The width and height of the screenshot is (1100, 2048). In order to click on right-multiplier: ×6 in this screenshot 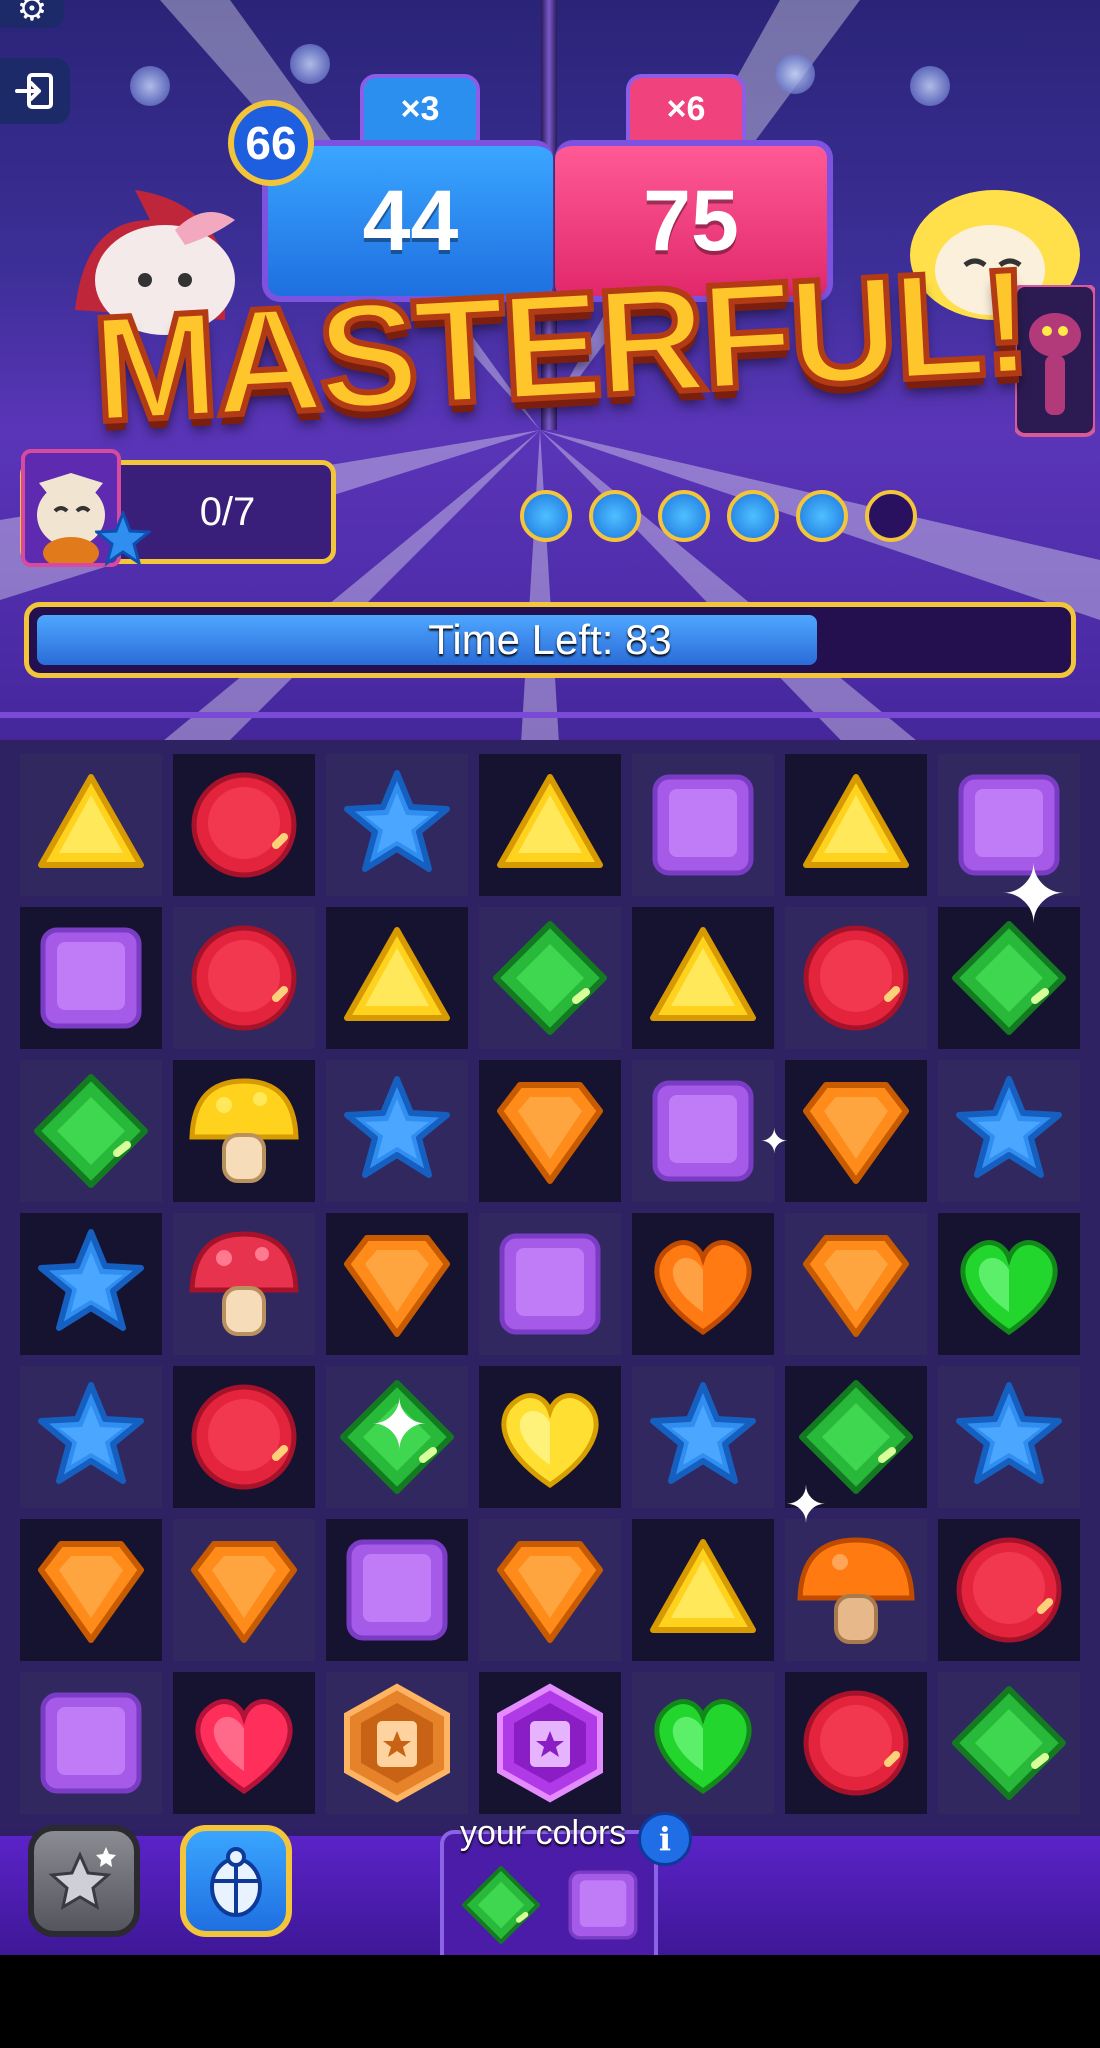, I will do `click(686, 109)`.